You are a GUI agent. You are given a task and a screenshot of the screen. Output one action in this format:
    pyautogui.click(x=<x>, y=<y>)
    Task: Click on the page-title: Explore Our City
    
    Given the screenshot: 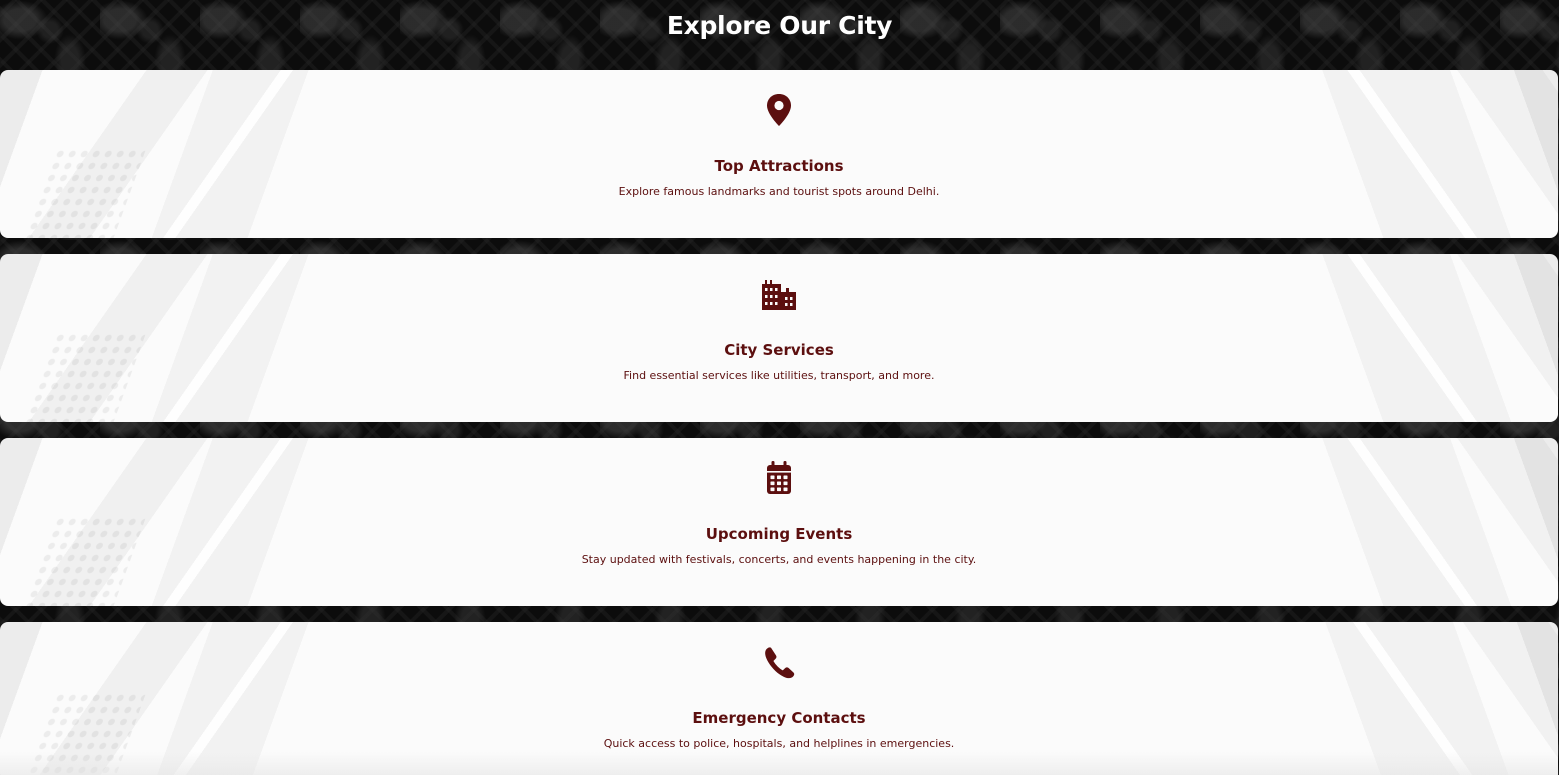 What is the action you would take?
    pyautogui.click(x=779, y=25)
    